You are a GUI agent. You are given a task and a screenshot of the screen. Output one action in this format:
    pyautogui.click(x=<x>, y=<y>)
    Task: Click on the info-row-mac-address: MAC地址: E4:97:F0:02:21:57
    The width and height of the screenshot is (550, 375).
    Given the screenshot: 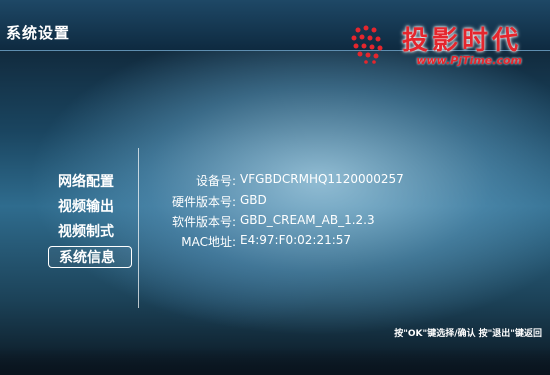 What is the action you would take?
    pyautogui.click(x=275, y=242)
    